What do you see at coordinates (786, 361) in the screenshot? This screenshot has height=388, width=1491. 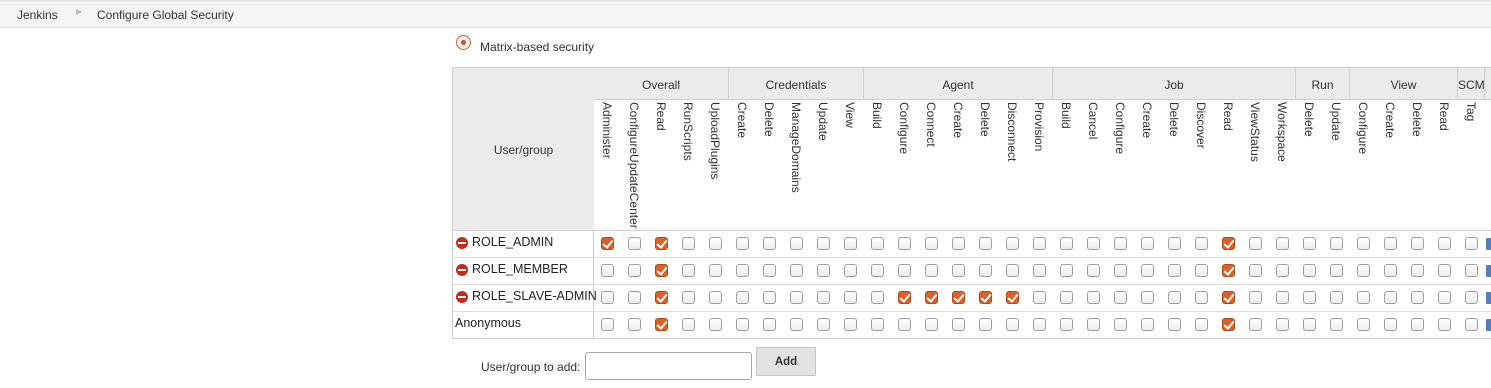 I see `add-user-button: Add` at bounding box center [786, 361].